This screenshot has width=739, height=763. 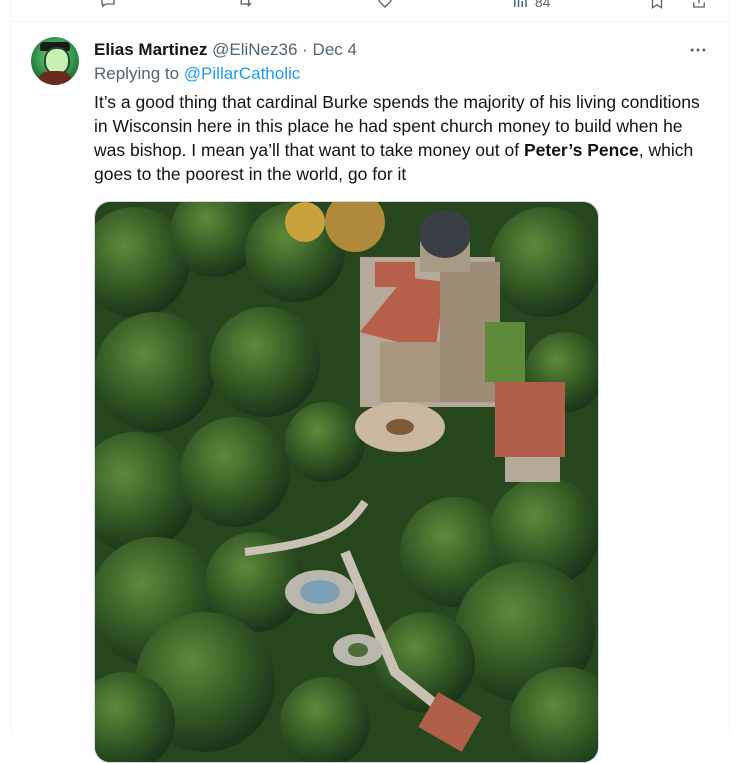 I want to click on comment-icon, so click(x=108, y=4).